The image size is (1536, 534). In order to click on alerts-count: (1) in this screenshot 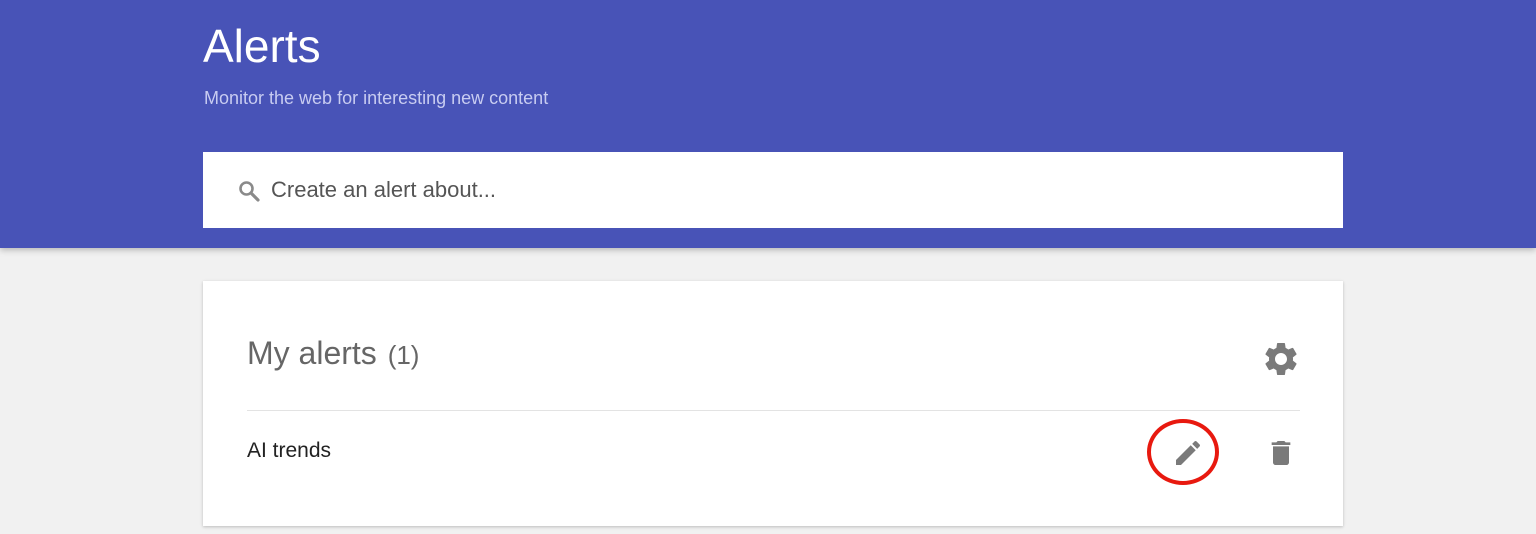, I will do `click(403, 355)`.